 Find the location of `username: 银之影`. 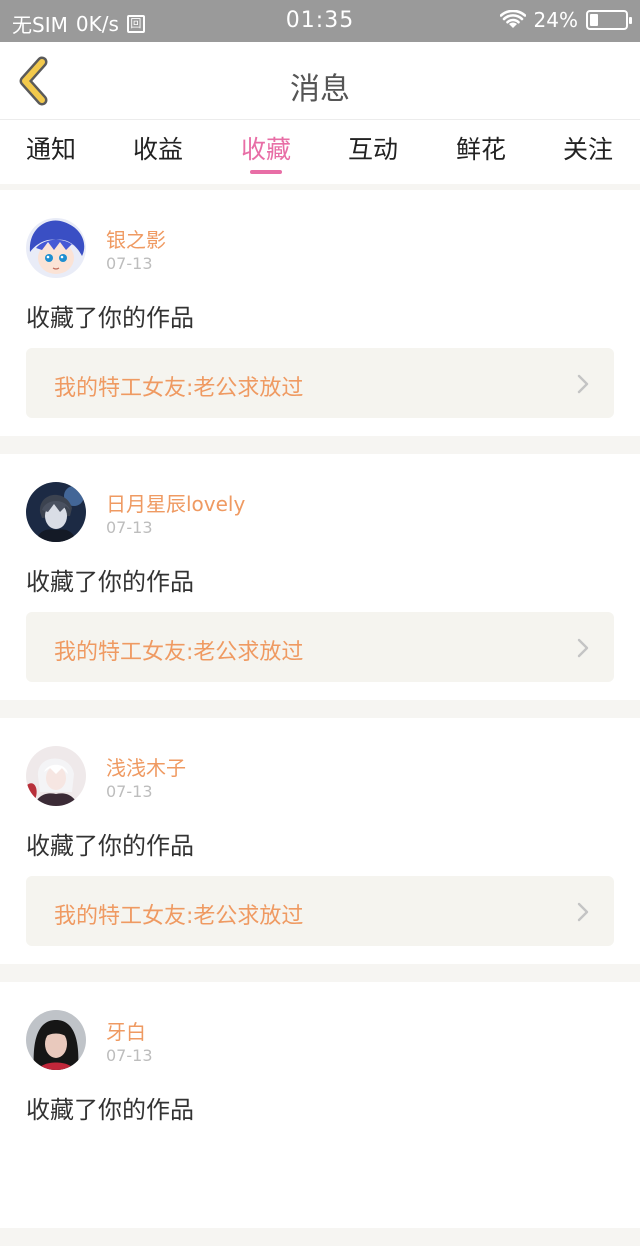

username: 银之影 is located at coordinates (136, 238).